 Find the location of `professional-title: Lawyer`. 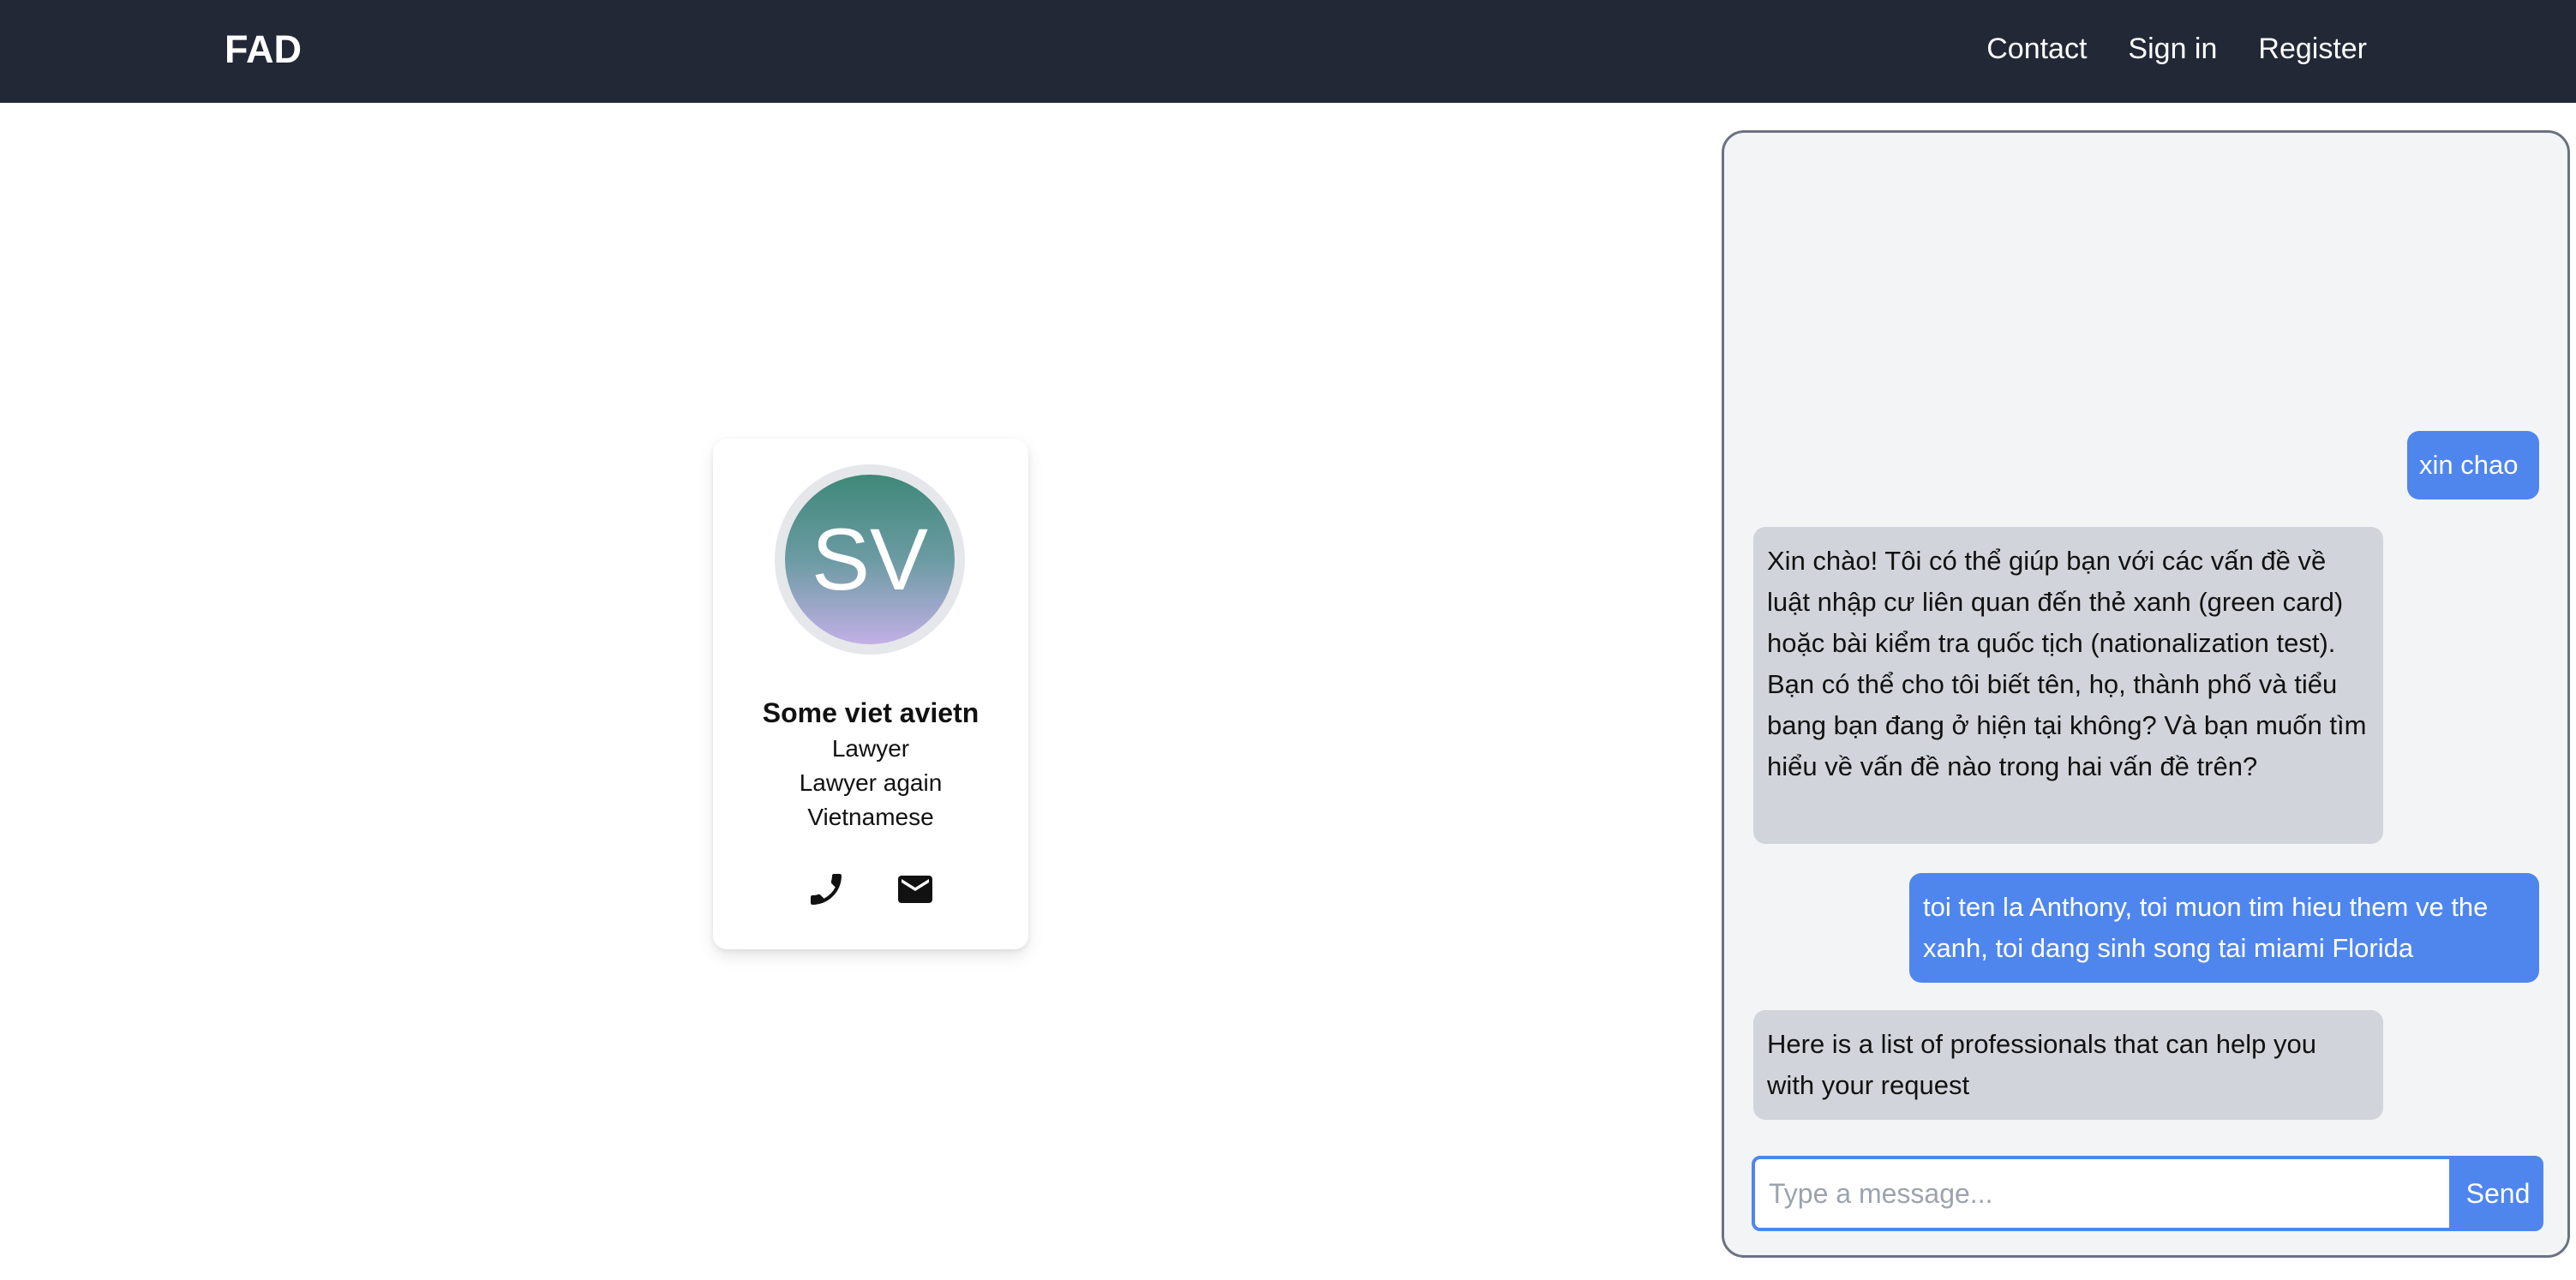

professional-title: Lawyer is located at coordinates (870, 748).